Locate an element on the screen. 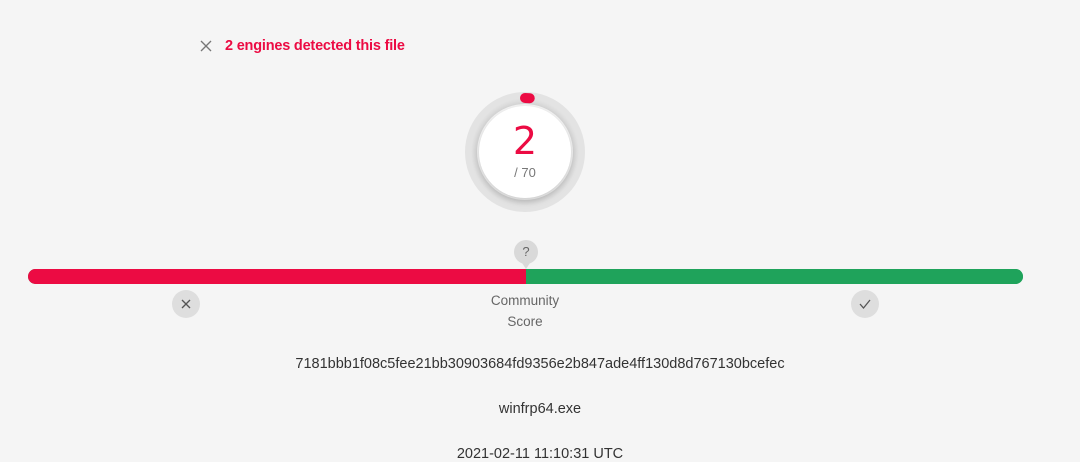 Image resolution: width=1080 pixels, height=462 pixels. community-score-positive is located at coordinates (774, 276).